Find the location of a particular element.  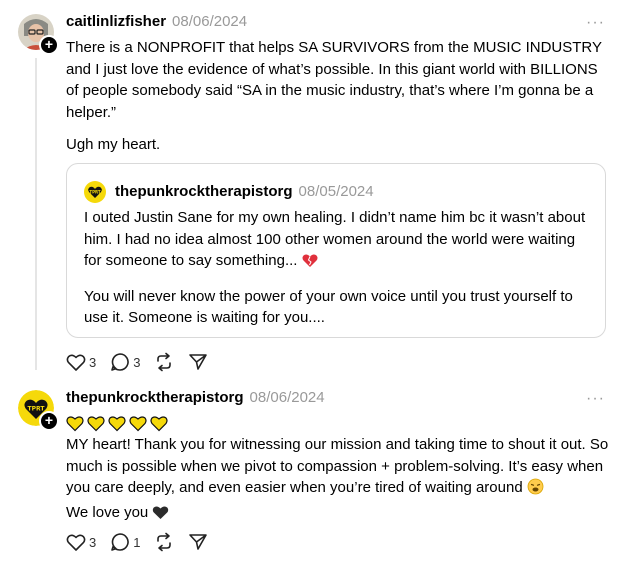

avatar: TPRT + is located at coordinates (38, 410).